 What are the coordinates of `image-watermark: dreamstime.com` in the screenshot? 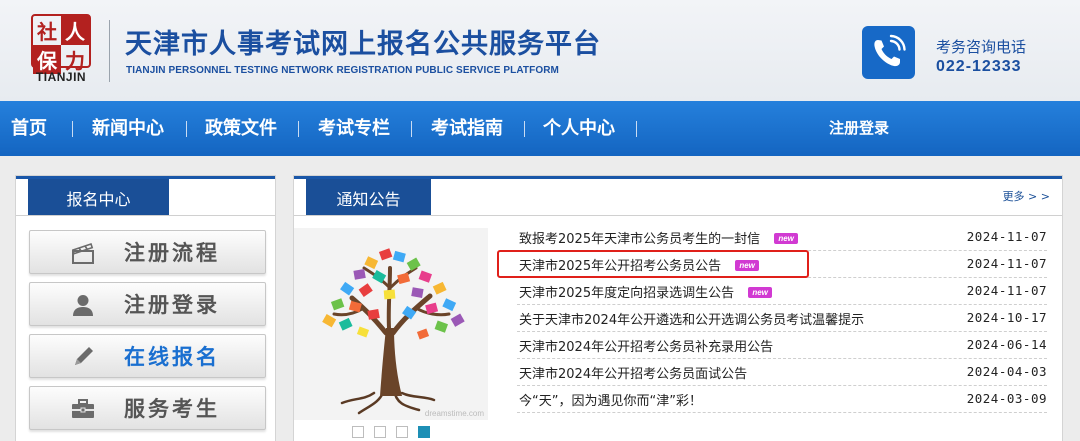 It's located at (454, 413).